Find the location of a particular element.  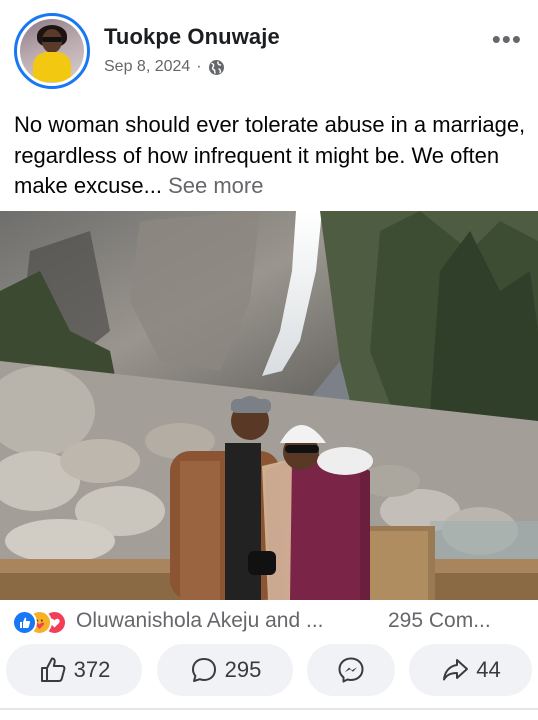

post-date: Sep 8, 2024 is located at coordinates (147, 67).